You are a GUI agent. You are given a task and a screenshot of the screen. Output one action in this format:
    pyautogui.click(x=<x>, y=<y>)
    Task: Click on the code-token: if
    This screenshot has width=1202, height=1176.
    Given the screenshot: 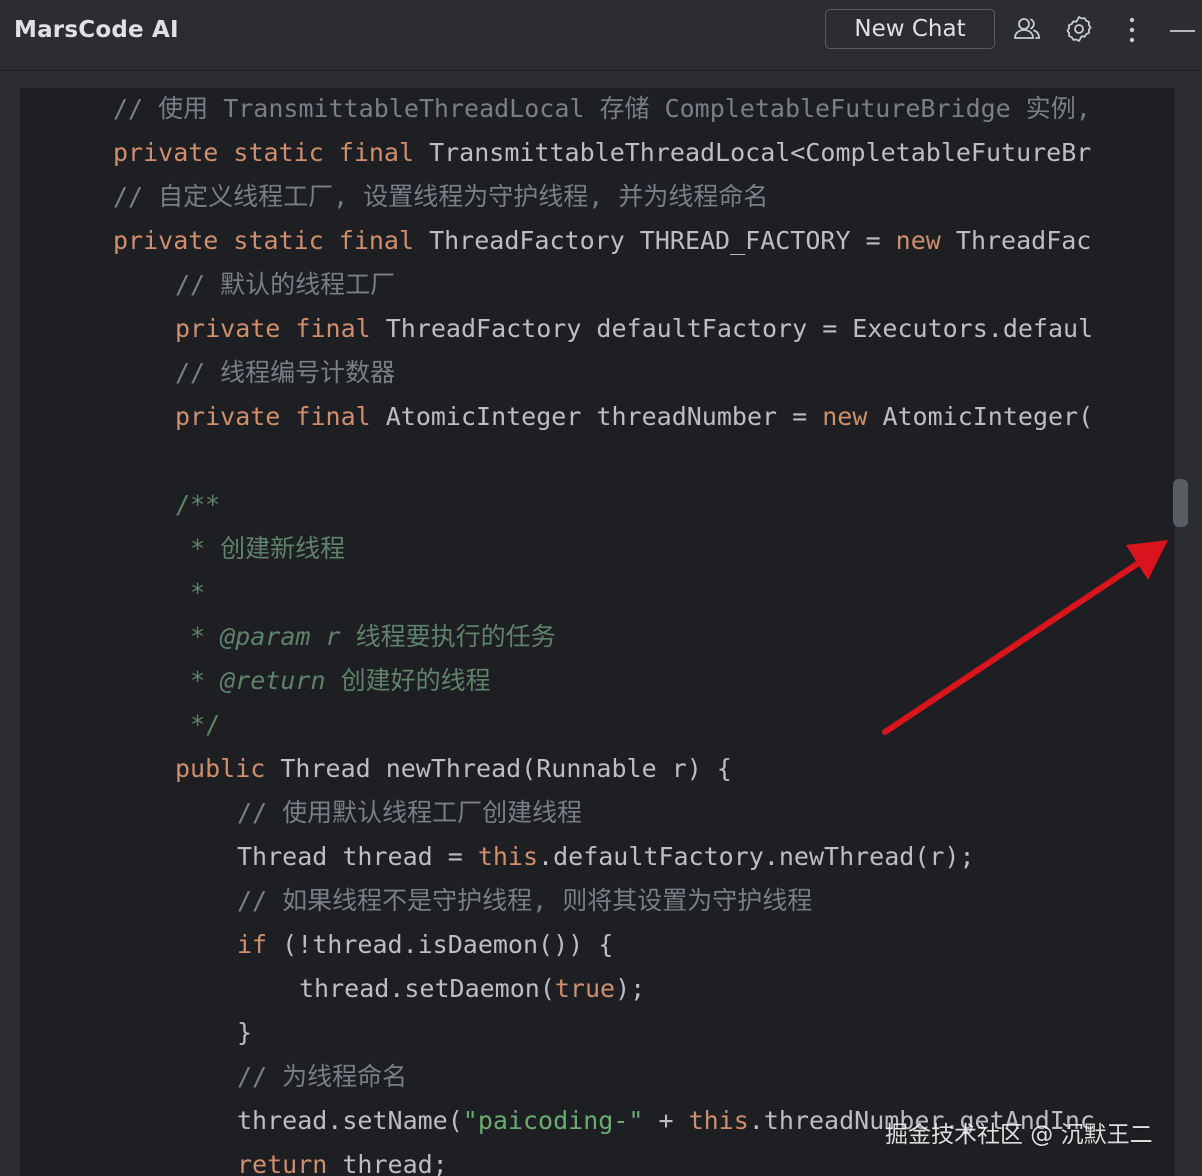 What is the action you would take?
    pyautogui.click(x=260, y=944)
    